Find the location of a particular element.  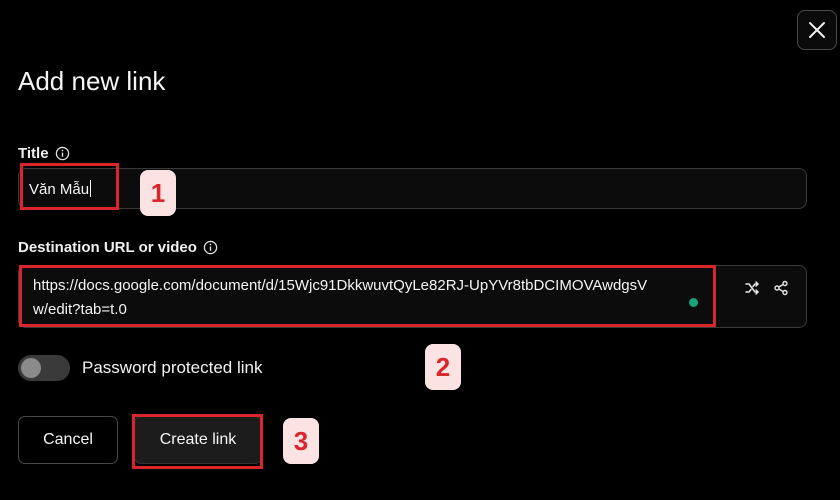

title-input-text: Văn Mẫu is located at coordinates (59, 189).